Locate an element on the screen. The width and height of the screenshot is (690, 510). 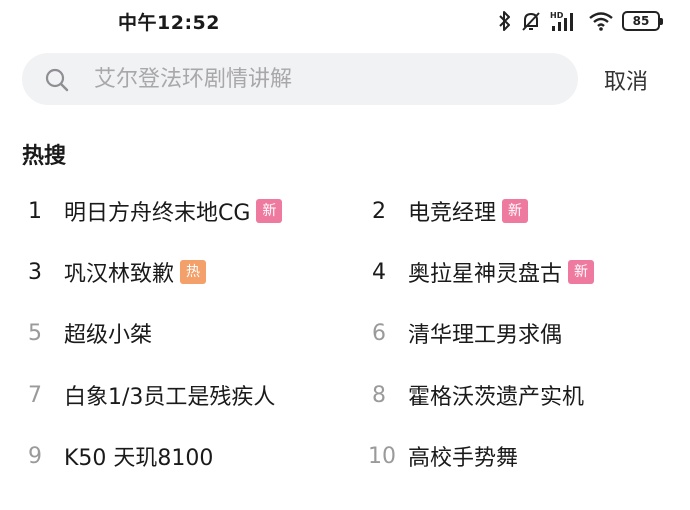
wifi-icon is located at coordinates (601, 21).